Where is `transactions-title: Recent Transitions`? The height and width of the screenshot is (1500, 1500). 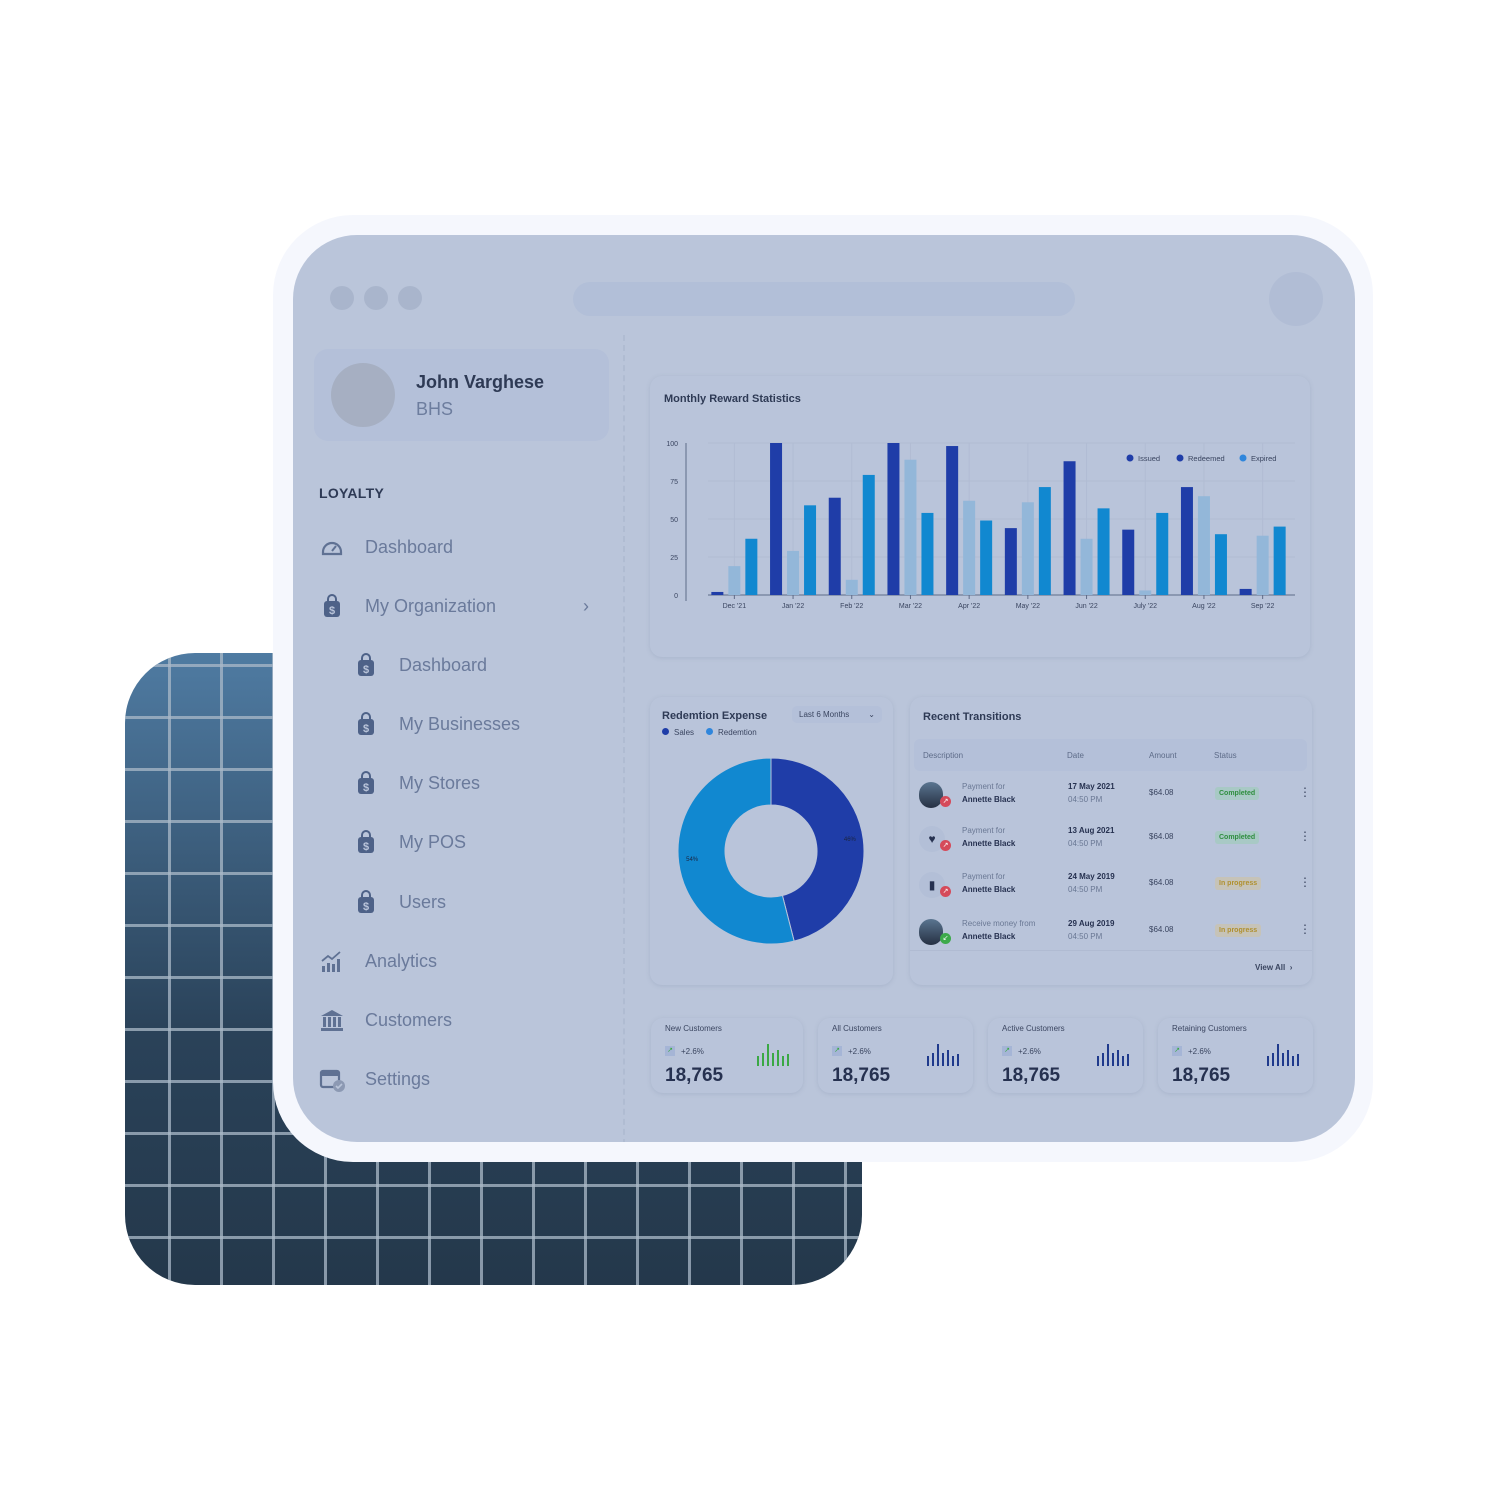 transactions-title: Recent Transitions is located at coordinates (972, 717).